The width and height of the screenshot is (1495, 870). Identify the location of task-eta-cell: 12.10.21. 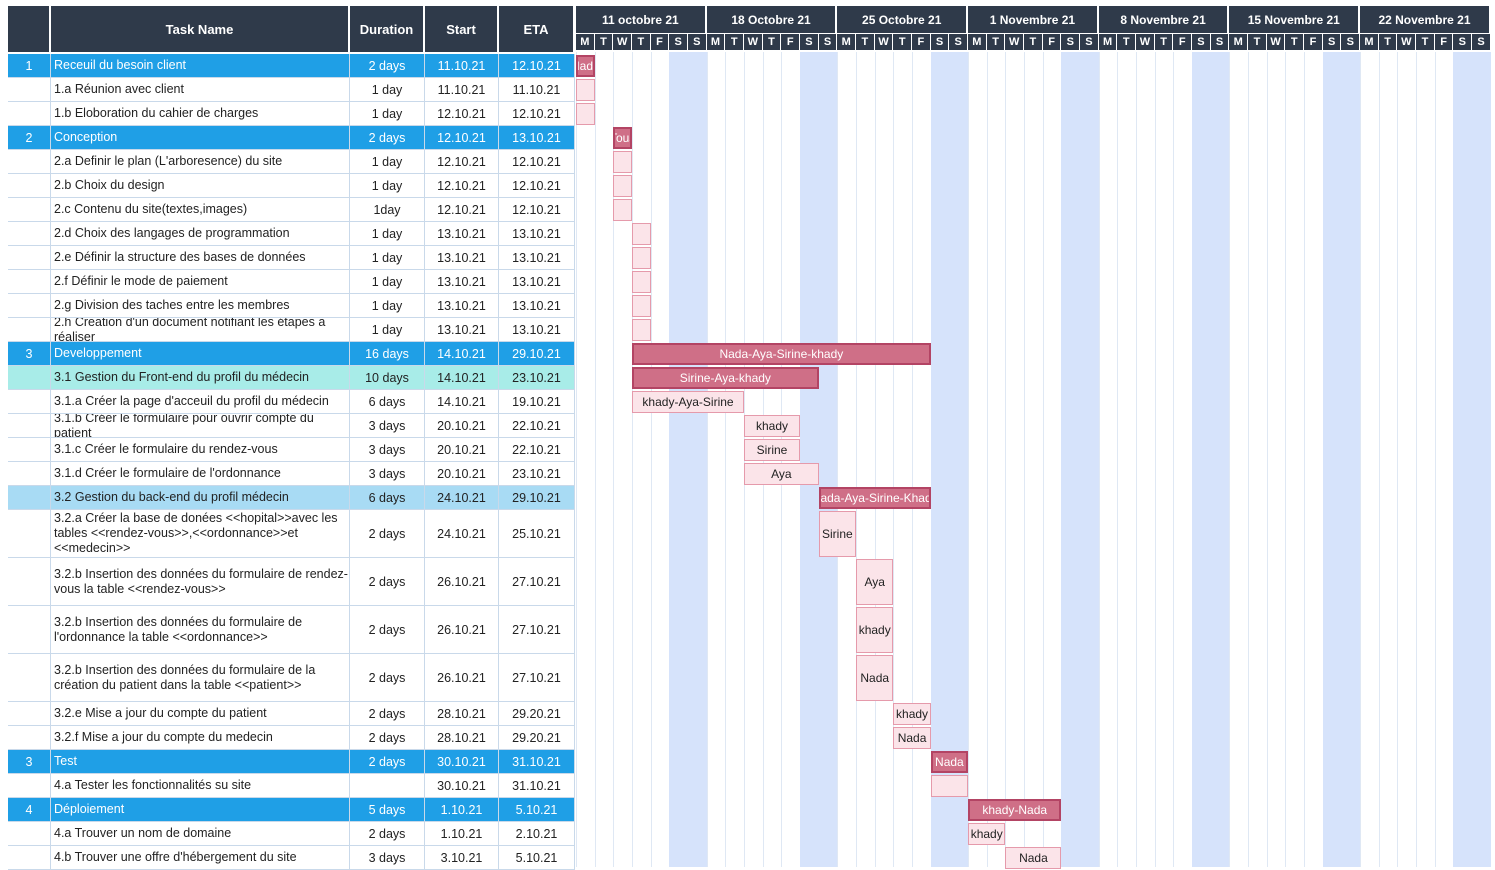
(537, 66).